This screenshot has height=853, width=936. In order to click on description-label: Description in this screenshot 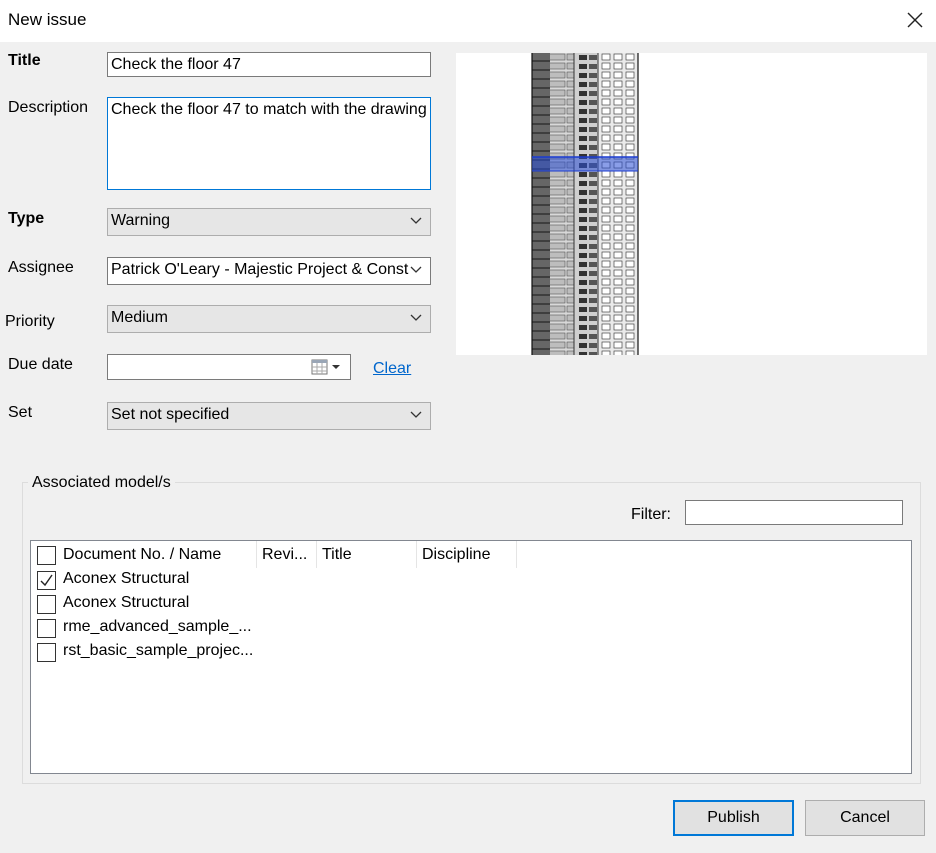, I will do `click(48, 107)`.